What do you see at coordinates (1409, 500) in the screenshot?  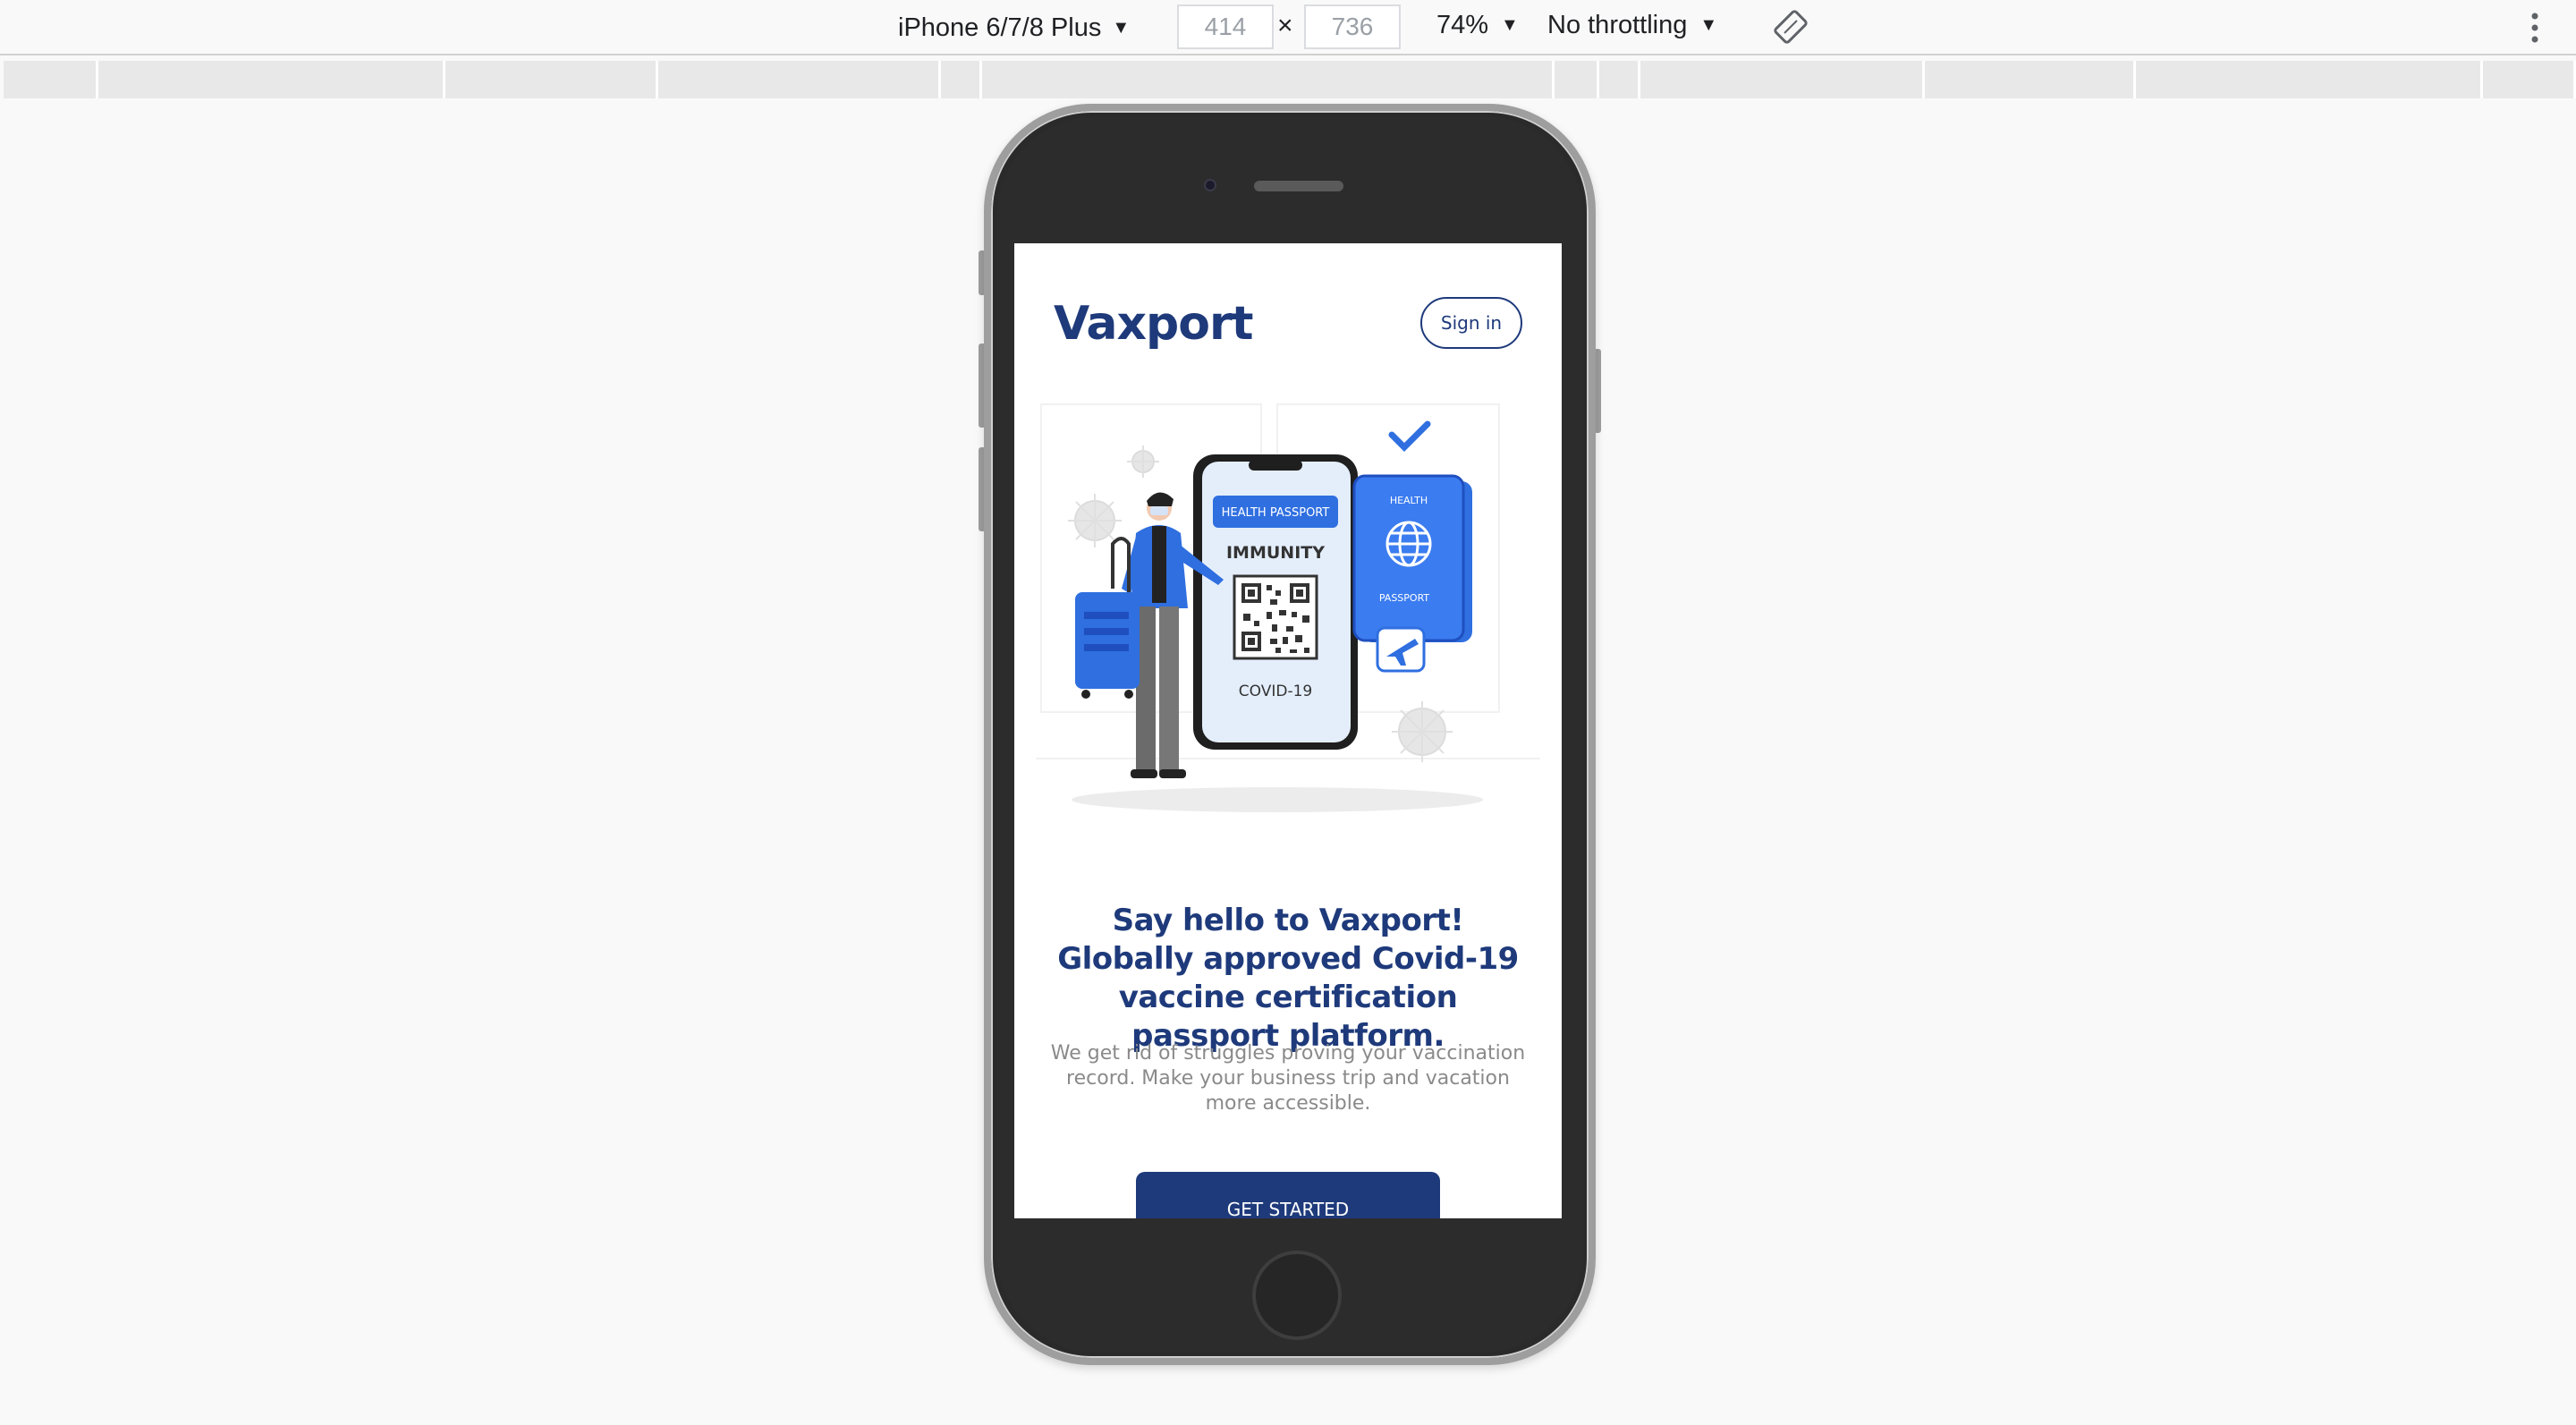 I see `svg-text: HEALTH` at bounding box center [1409, 500].